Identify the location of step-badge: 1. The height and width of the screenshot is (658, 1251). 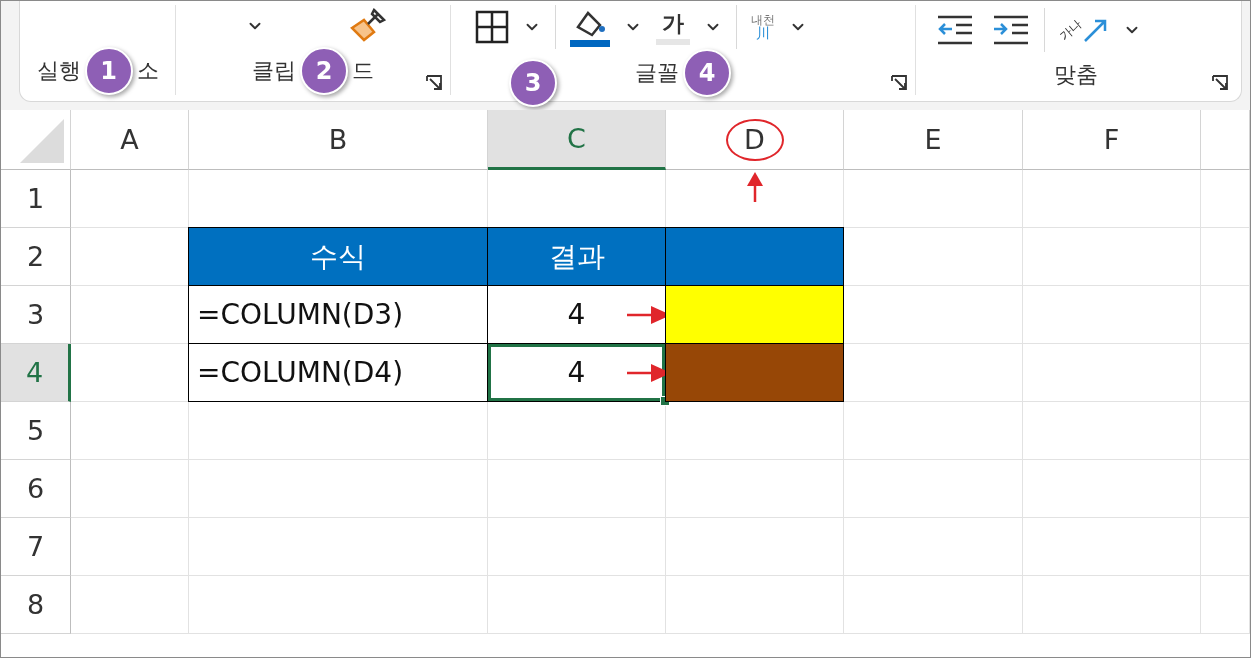
(108, 71).